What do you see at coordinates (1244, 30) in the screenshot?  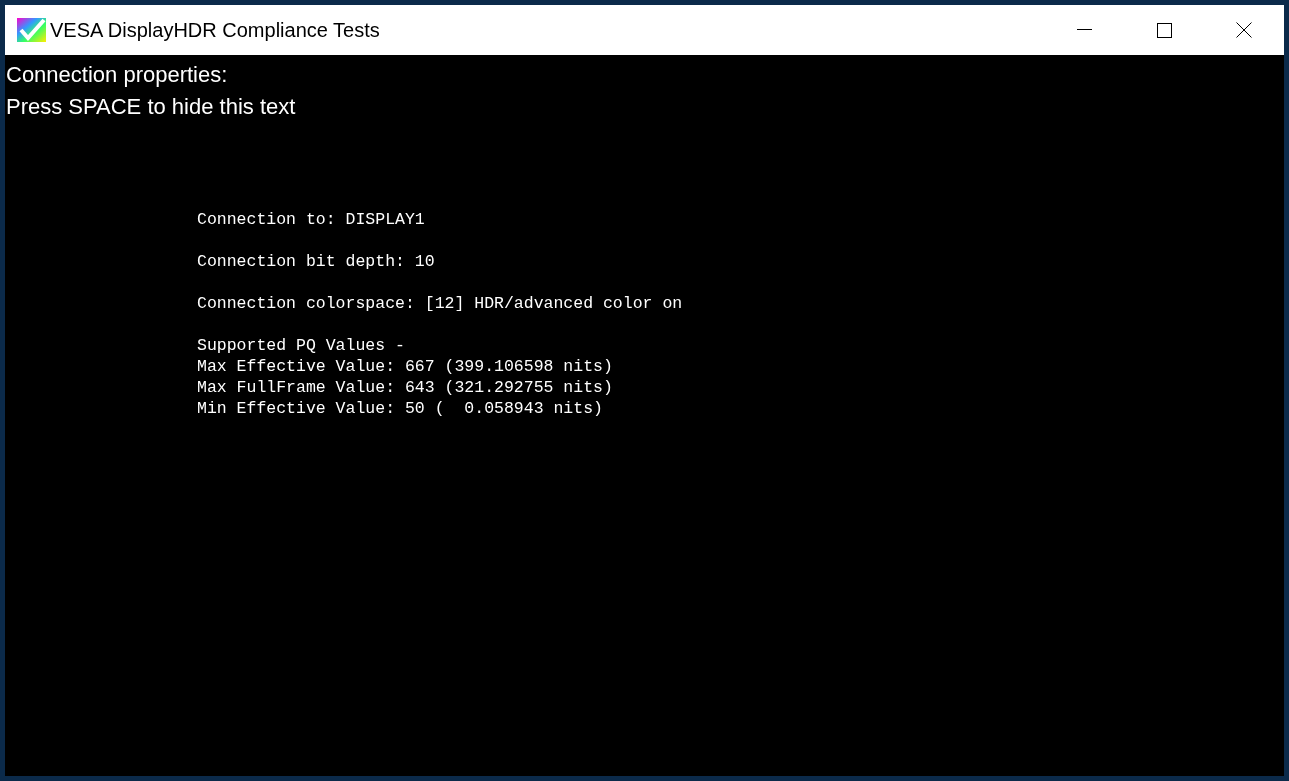 I see `close-icon` at bounding box center [1244, 30].